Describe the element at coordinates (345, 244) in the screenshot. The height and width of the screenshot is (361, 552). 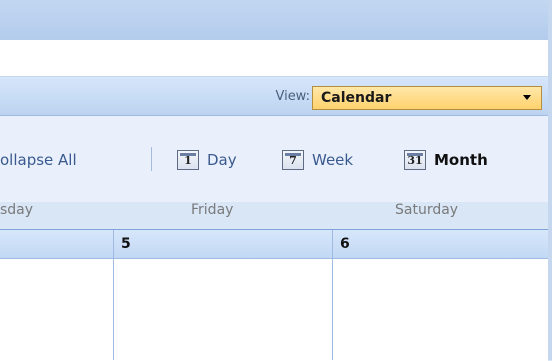
I see `date-number-6: 6` at that location.